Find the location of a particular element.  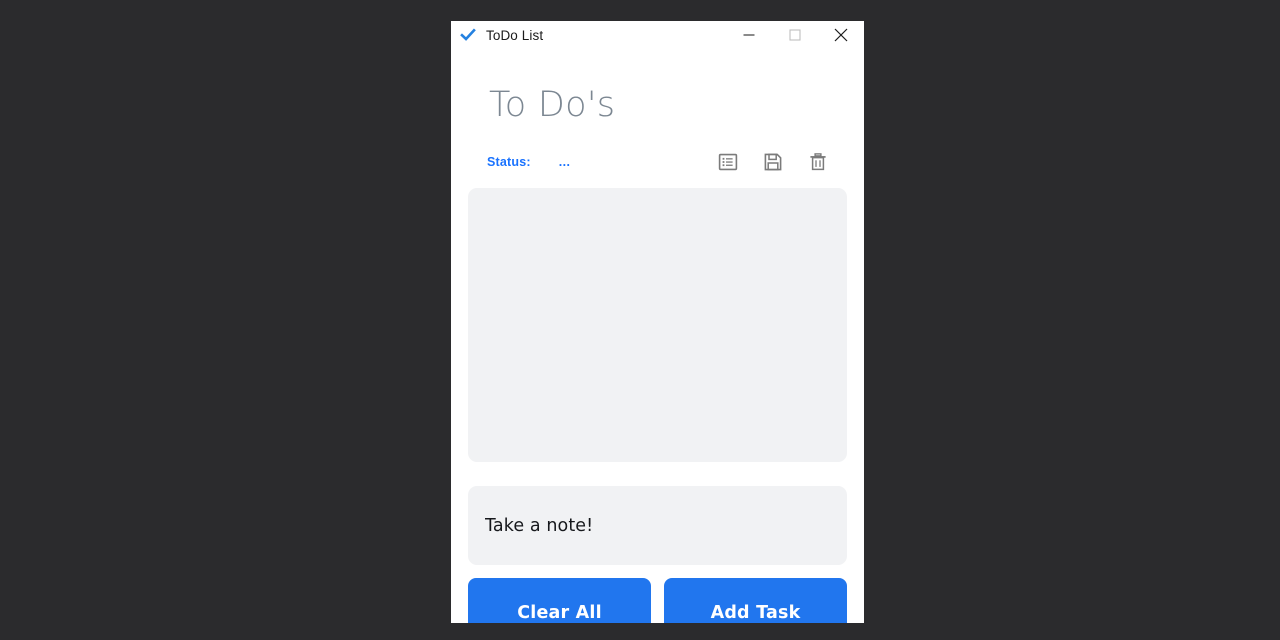

delete-button is located at coordinates (818, 162).